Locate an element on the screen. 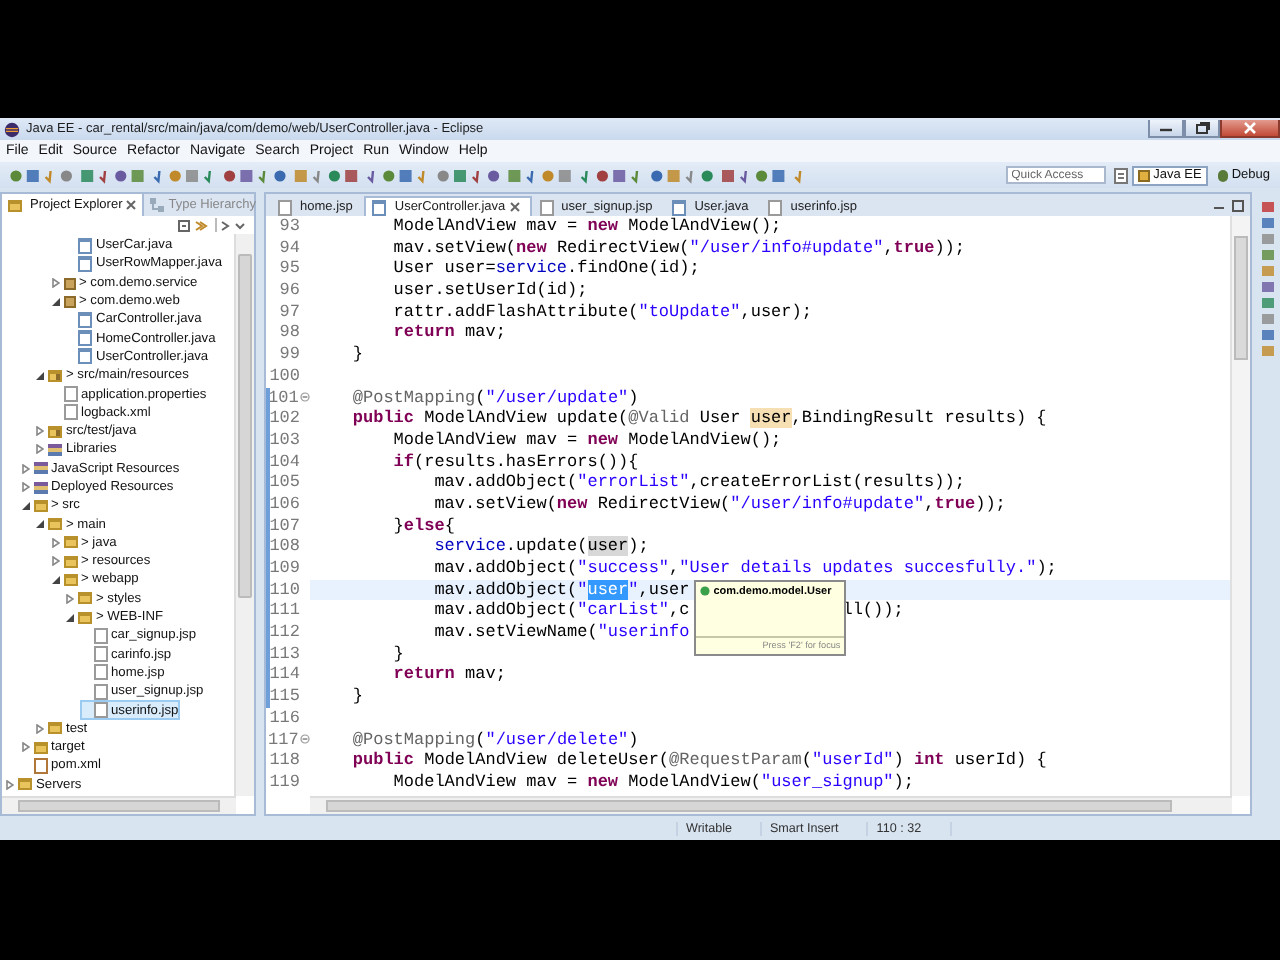 Image resolution: width=1280 pixels, height=960 pixels. line-number: 102 is located at coordinates (284, 419).